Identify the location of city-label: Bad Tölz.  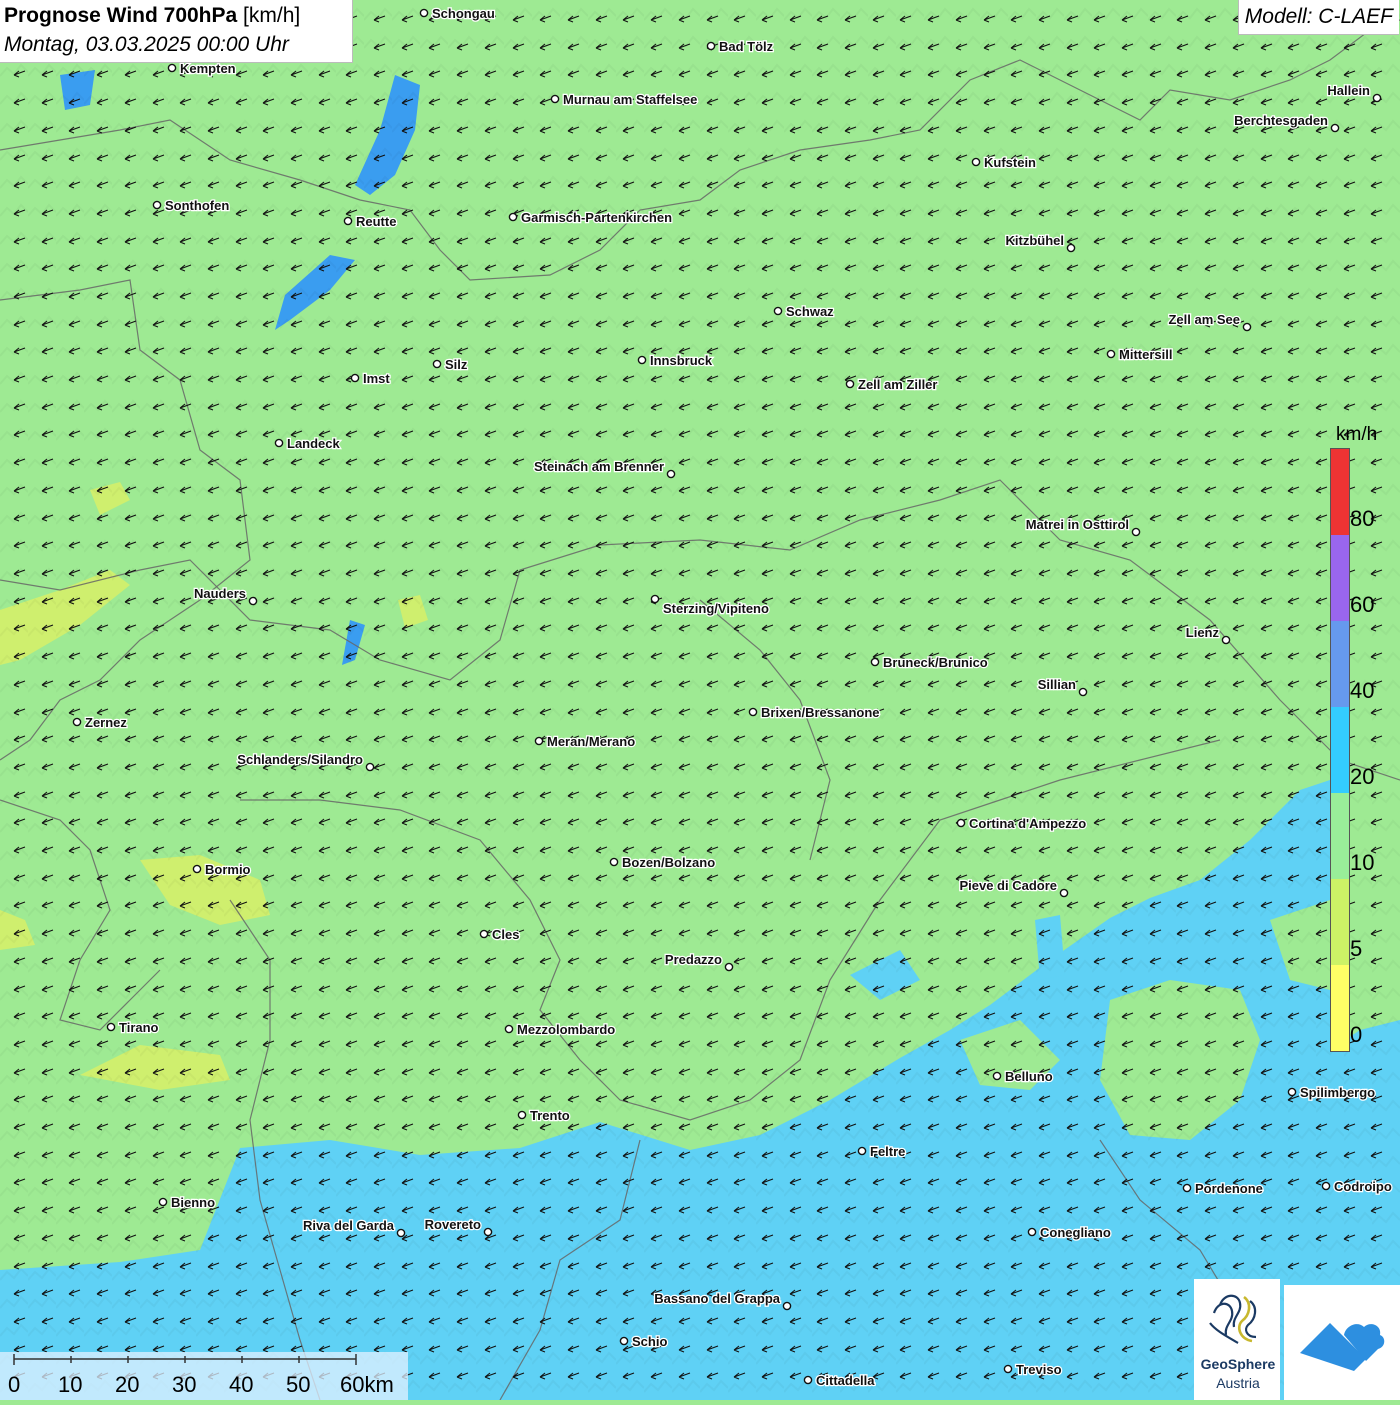
(746, 46).